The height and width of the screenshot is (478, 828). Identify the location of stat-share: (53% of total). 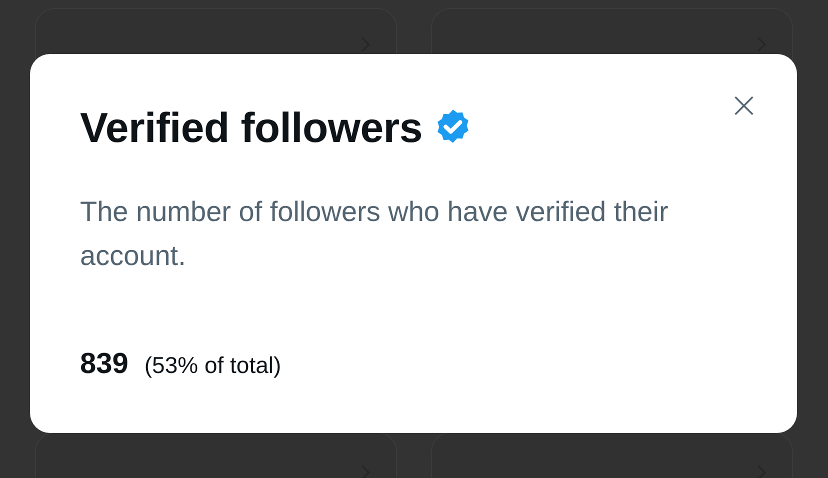
(213, 365).